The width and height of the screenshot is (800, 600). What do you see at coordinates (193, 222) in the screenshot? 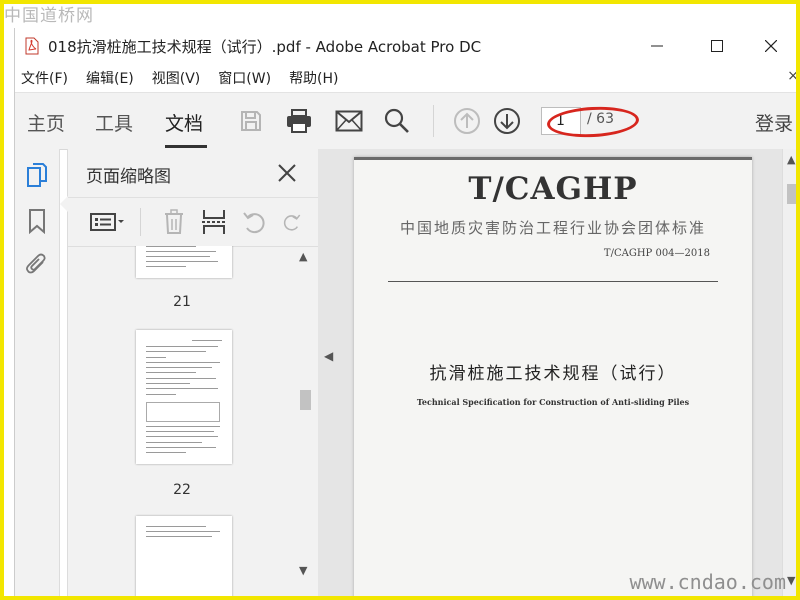
I see `panel-toolbar` at bounding box center [193, 222].